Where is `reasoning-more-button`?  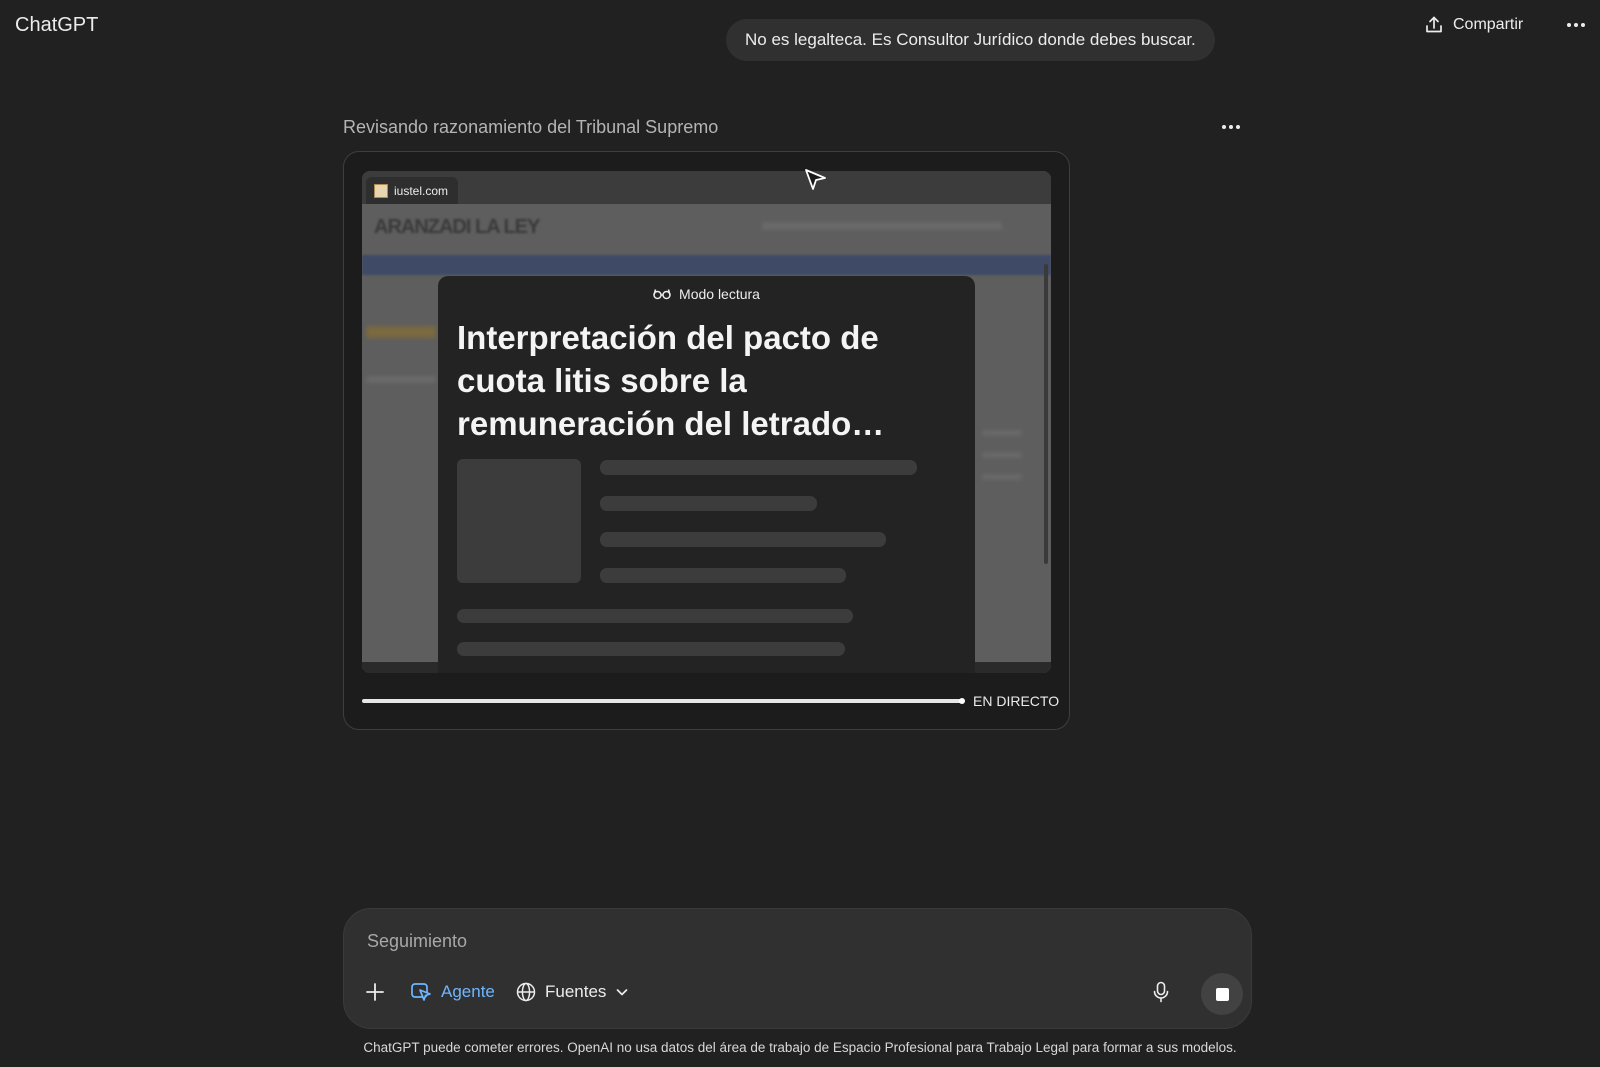 reasoning-more-button is located at coordinates (1231, 127).